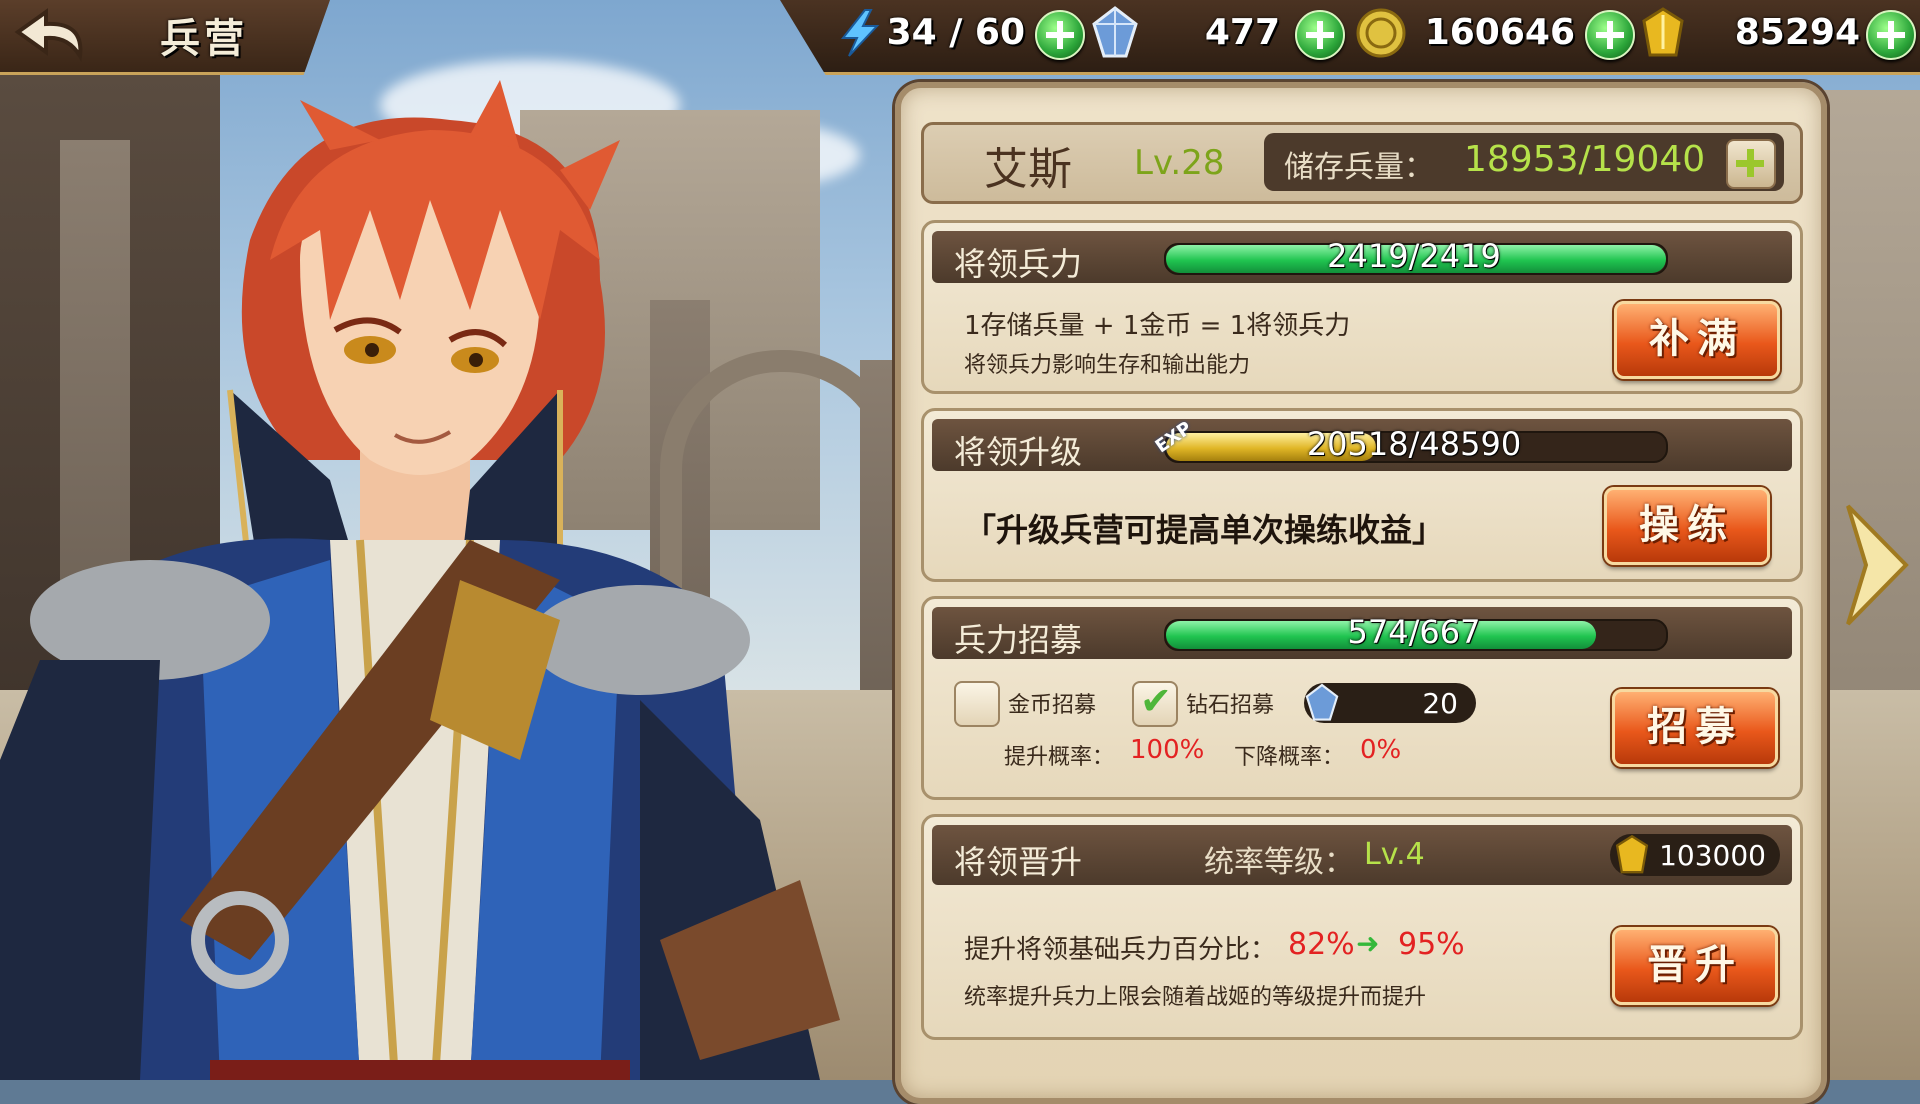  Describe the element at coordinates (1687, 526) in the screenshot. I see `train-button: 操练` at that location.